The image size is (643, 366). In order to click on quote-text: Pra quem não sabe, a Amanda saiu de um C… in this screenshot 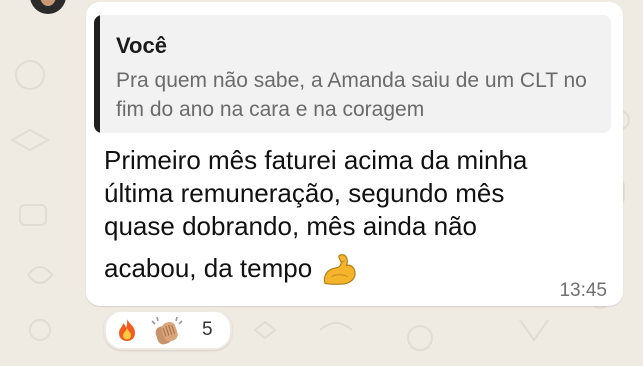, I will do `click(351, 95)`.